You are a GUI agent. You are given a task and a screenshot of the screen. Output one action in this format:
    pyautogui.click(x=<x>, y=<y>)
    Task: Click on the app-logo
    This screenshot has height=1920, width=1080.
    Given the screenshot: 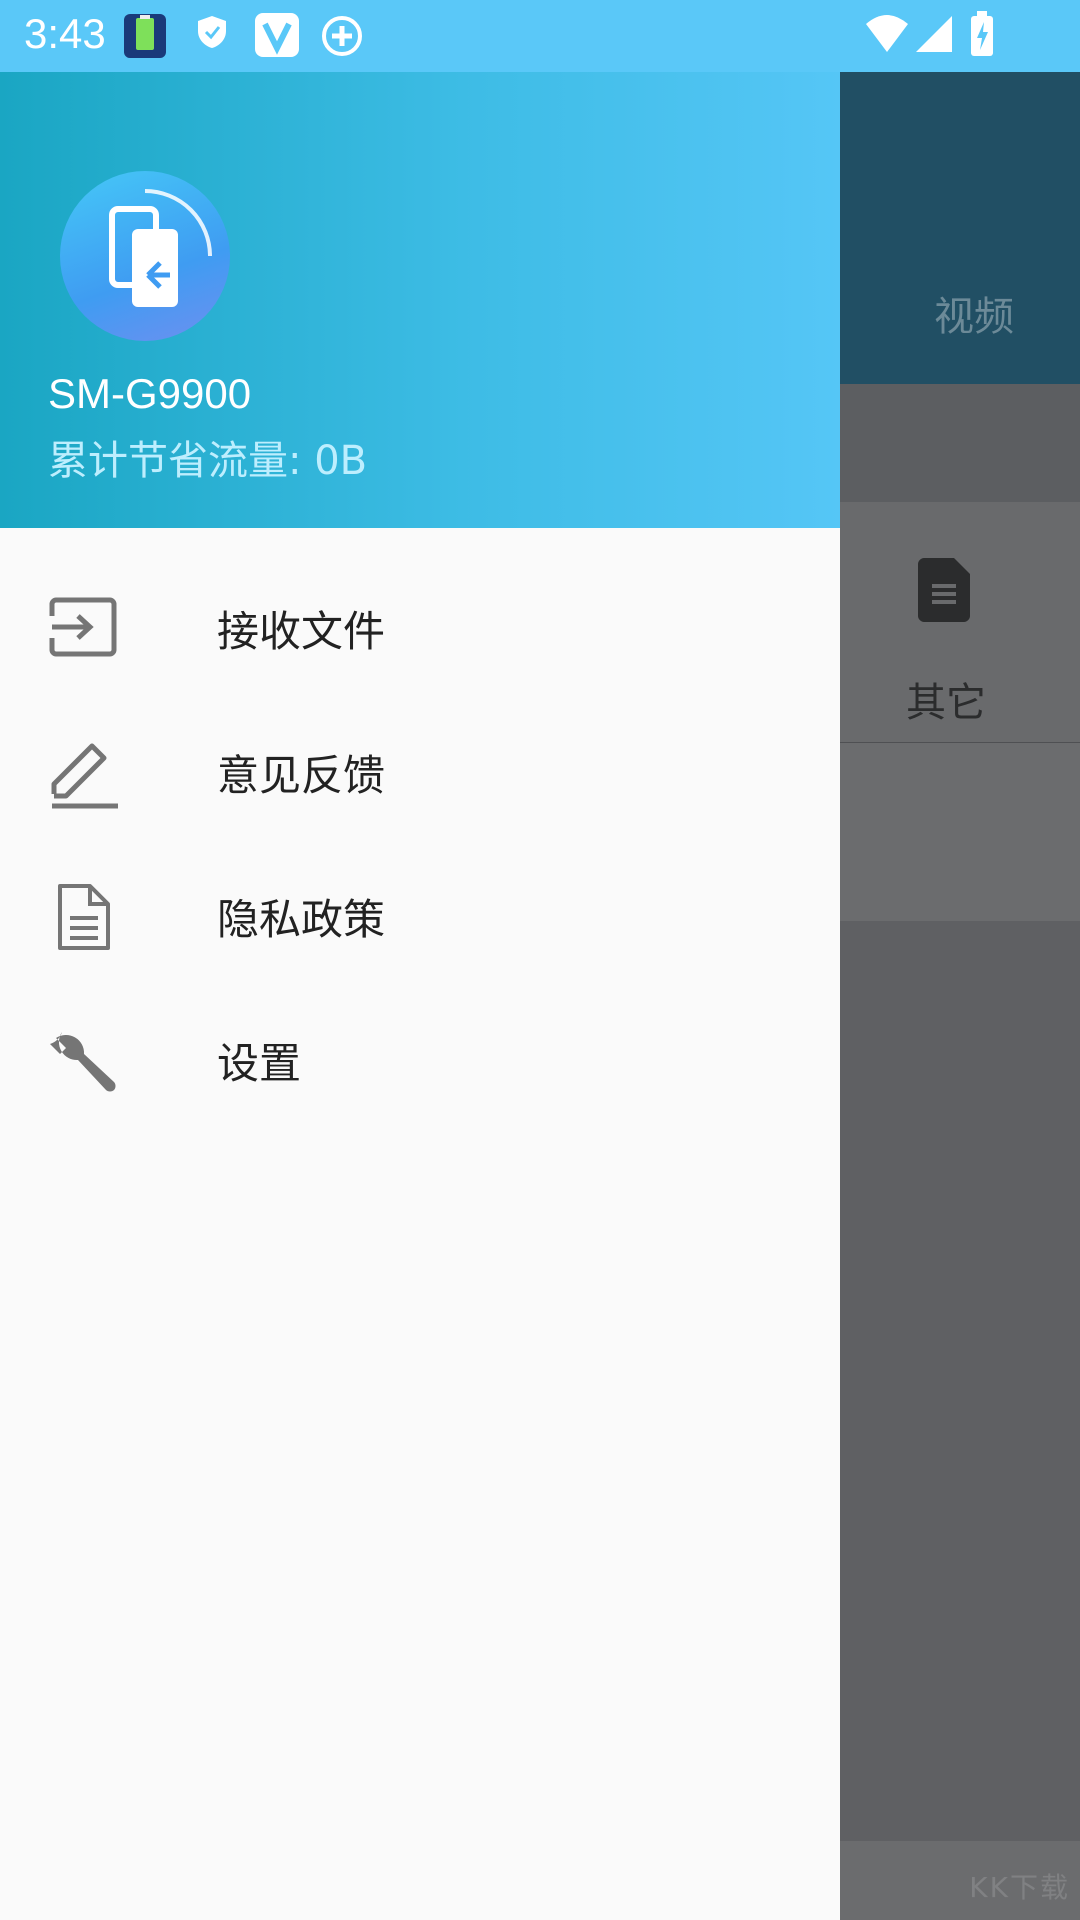 What is the action you would take?
    pyautogui.click(x=145, y=256)
    